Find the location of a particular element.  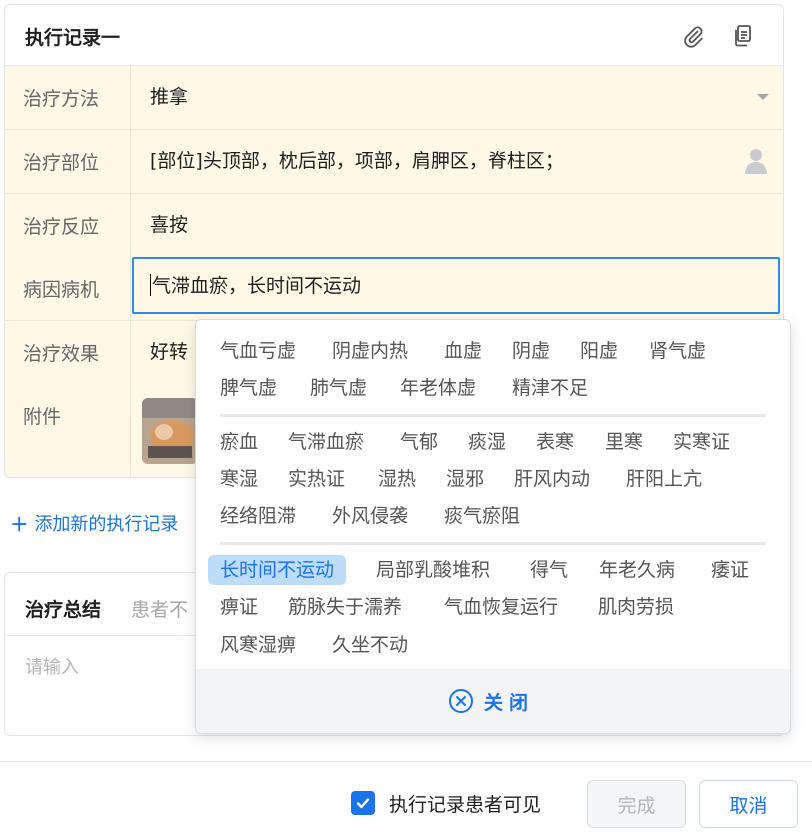

tag-option: 血虚 is located at coordinates (463, 351).